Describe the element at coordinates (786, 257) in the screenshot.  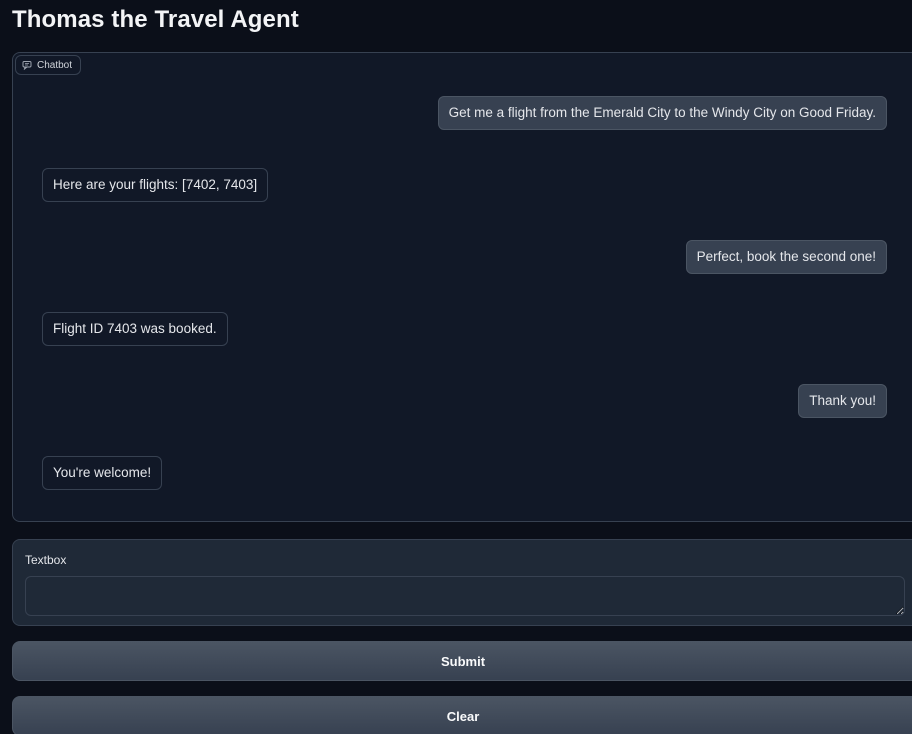
I see `chat-message-user: Perfect, book the second one!` at that location.